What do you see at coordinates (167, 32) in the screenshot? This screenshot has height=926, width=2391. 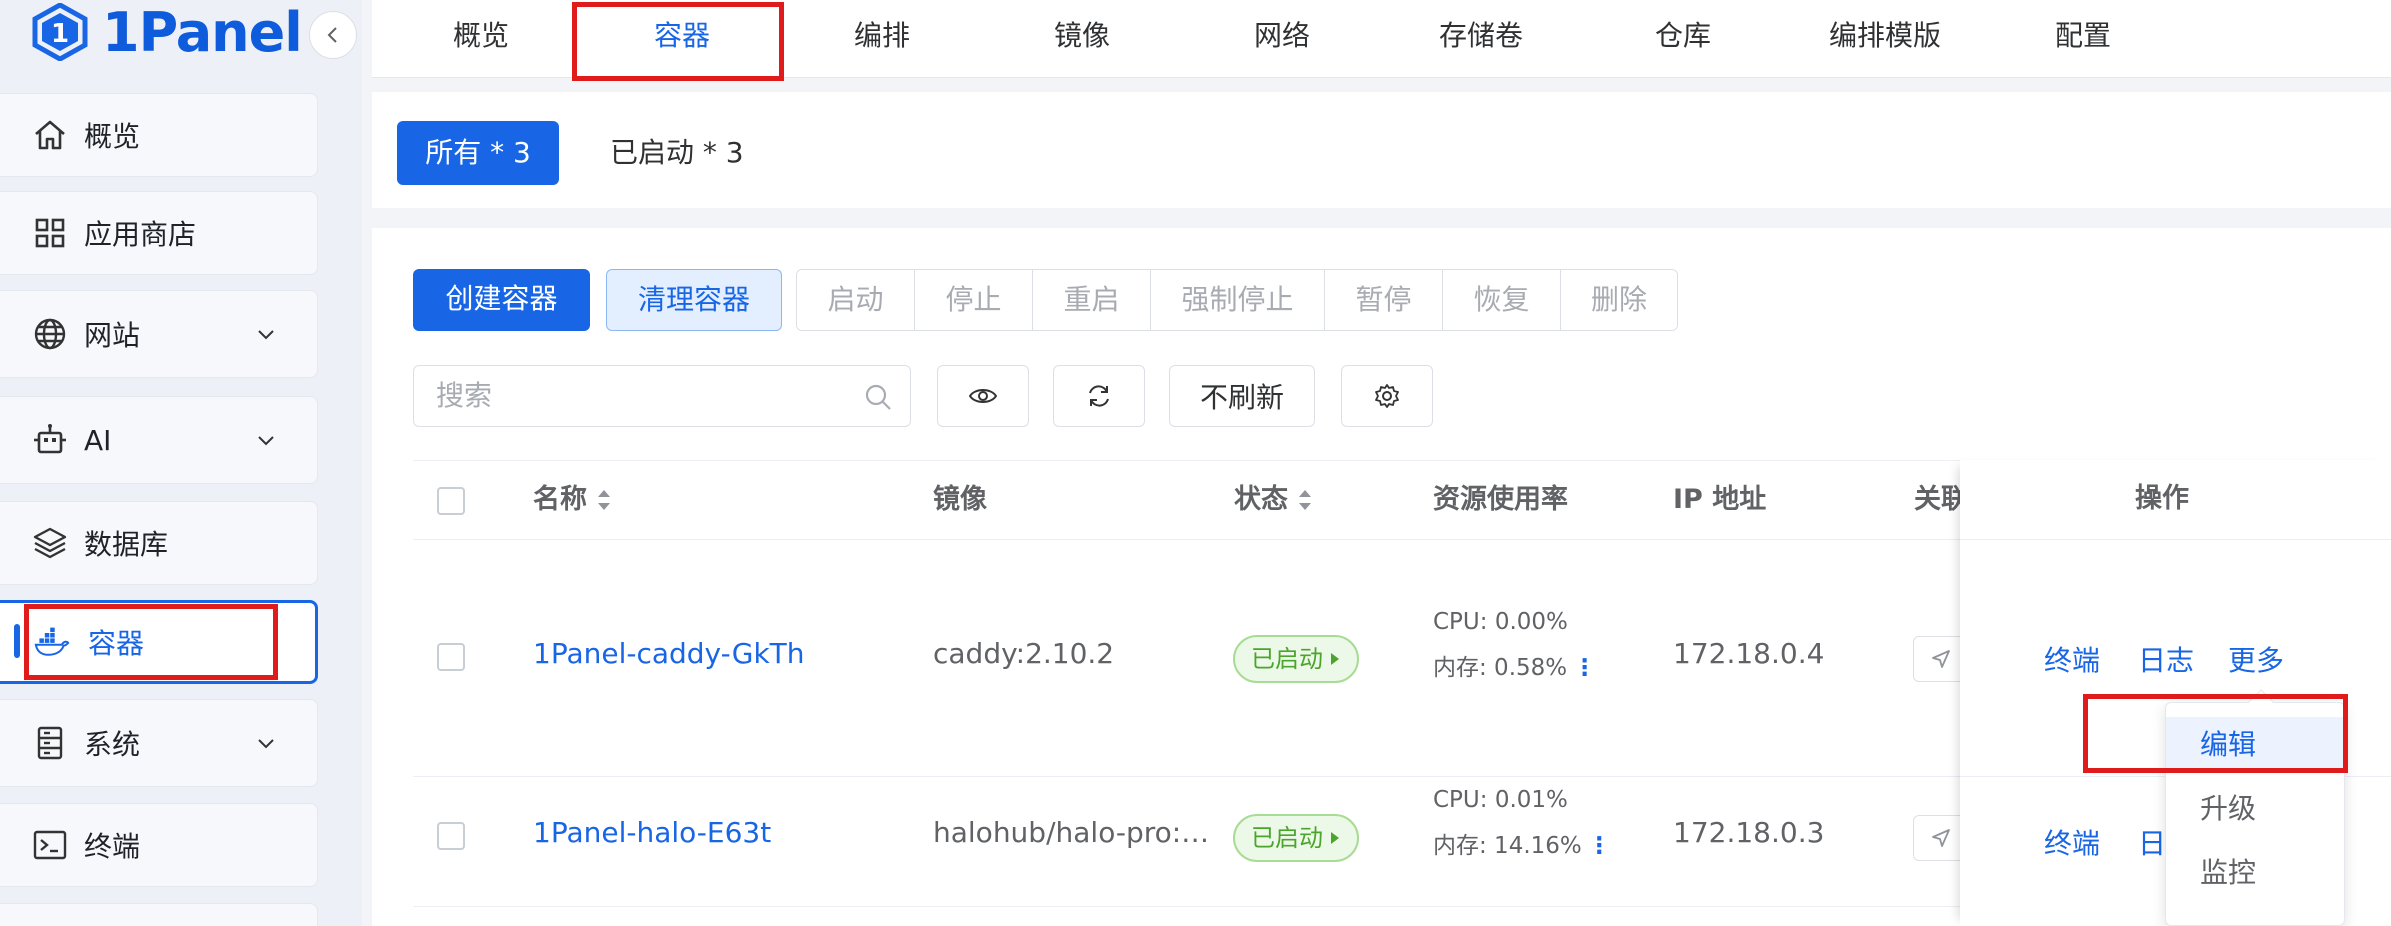 I see `logo: 1 1Panel` at bounding box center [167, 32].